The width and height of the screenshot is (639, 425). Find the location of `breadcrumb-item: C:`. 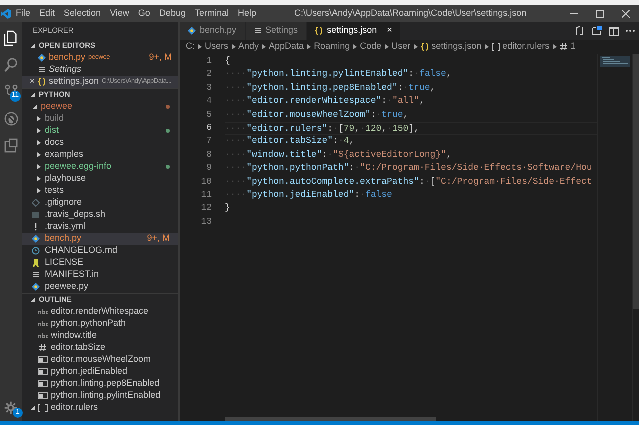

breadcrumb-item: C: is located at coordinates (190, 47).